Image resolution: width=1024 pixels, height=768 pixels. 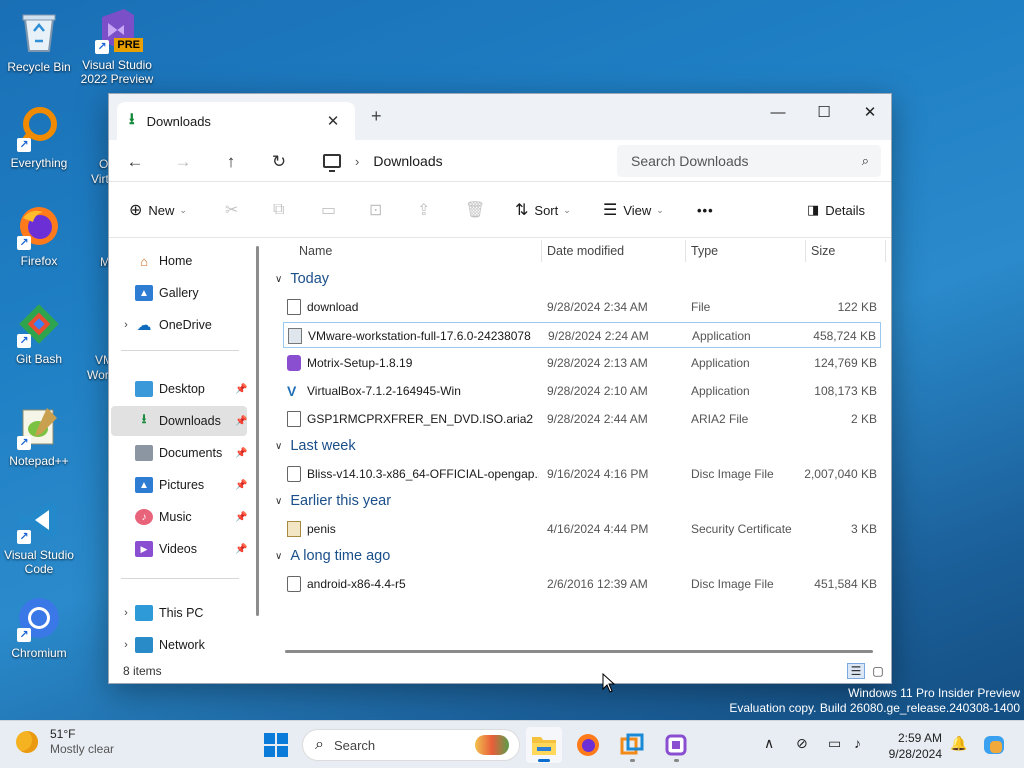 I want to click on breadcrumb: Downloads, so click(x=407, y=161).